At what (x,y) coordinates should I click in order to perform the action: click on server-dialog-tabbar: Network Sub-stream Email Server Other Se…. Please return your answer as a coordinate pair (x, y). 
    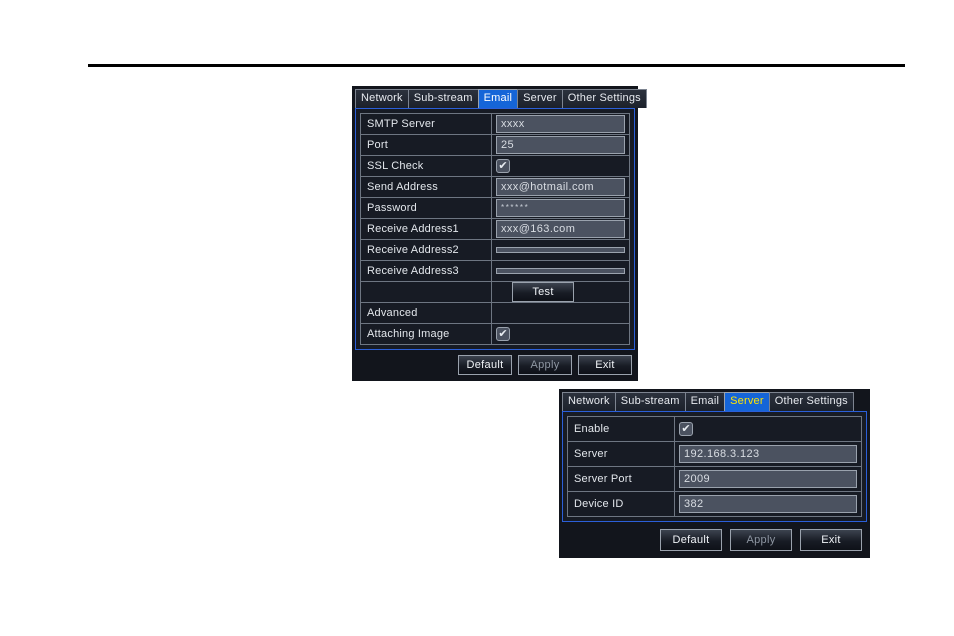
    Looking at the image, I should click on (714, 400).